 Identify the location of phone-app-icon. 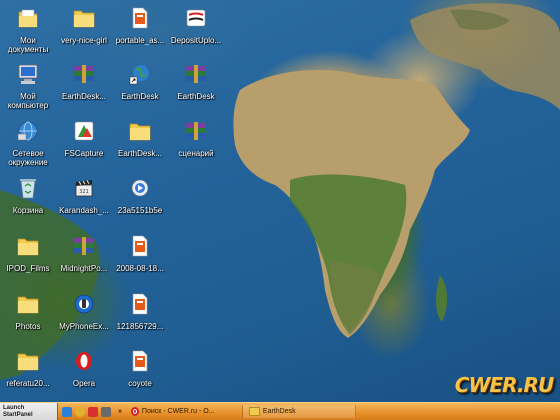
(84, 304).